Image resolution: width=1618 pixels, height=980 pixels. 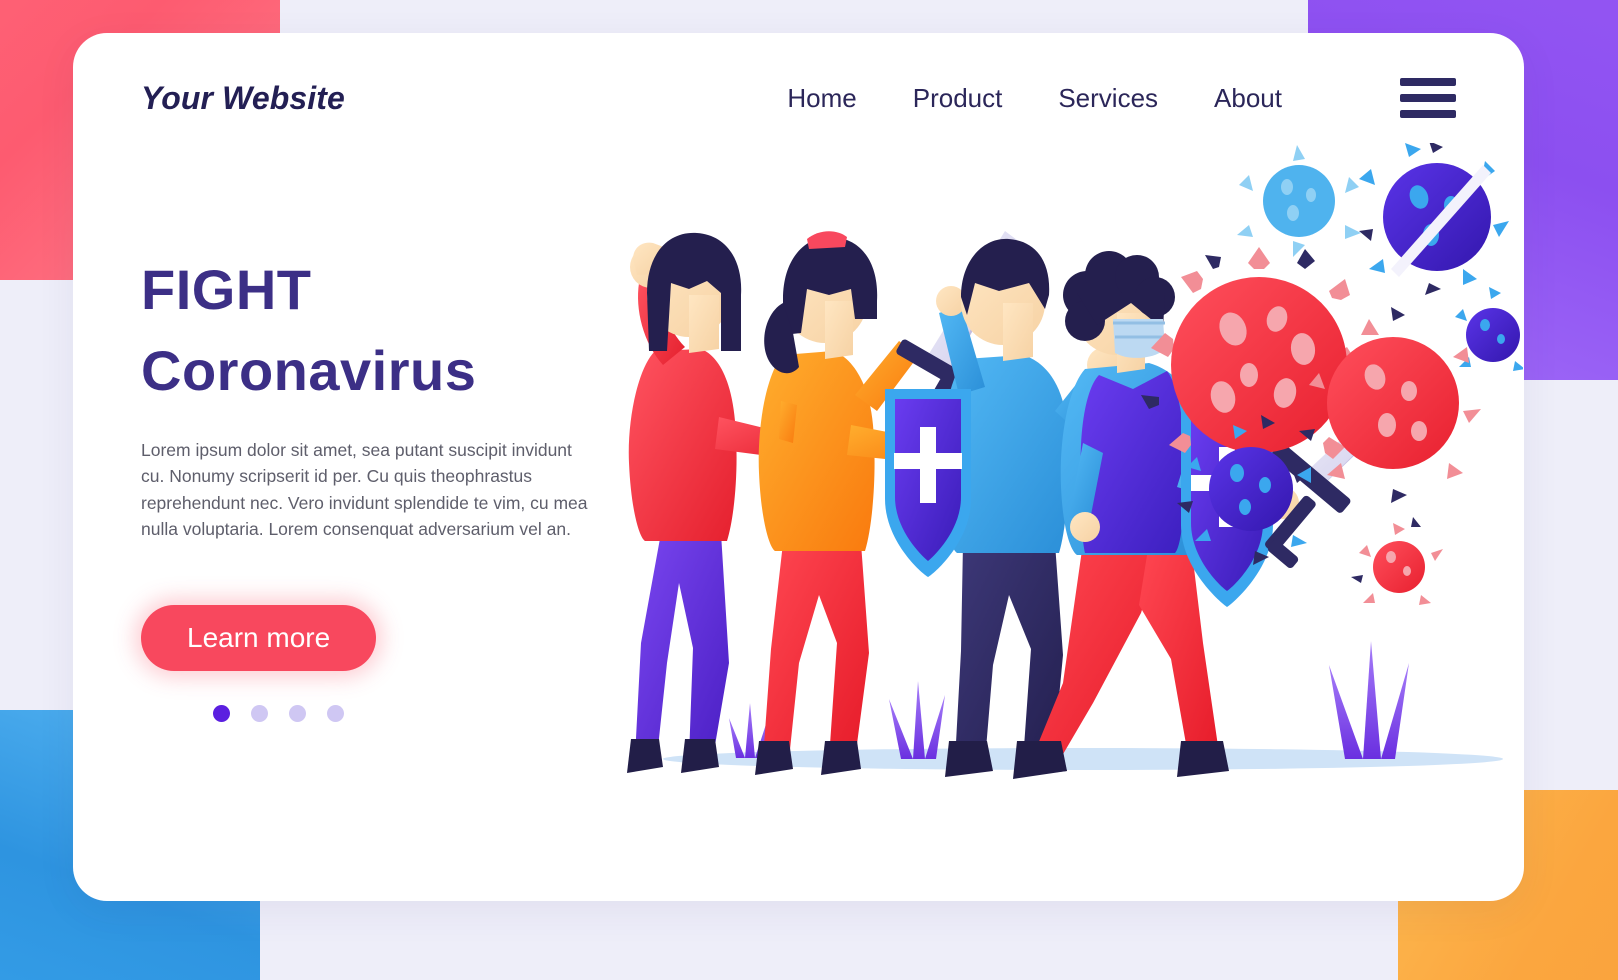 What do you see at coordinates (958, 98) in the screenshot?
I see `nav-item-product: Product` at bounding box center [958, 98].